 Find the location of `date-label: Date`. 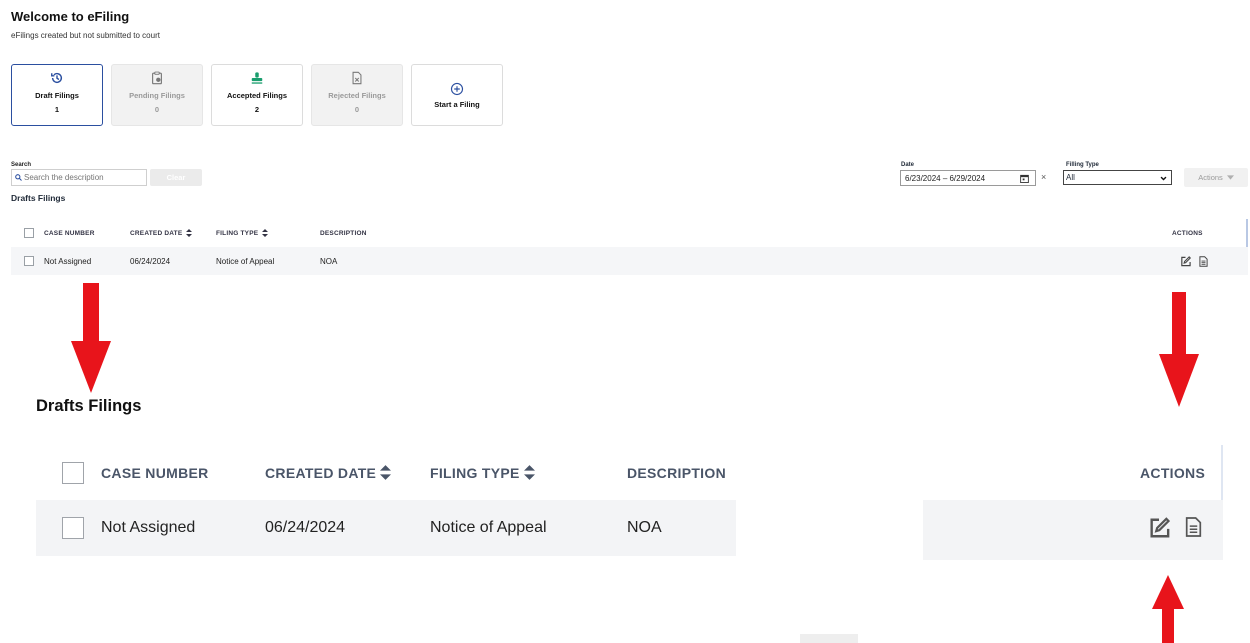

date-label: Date is located at coordinates (908, 165).